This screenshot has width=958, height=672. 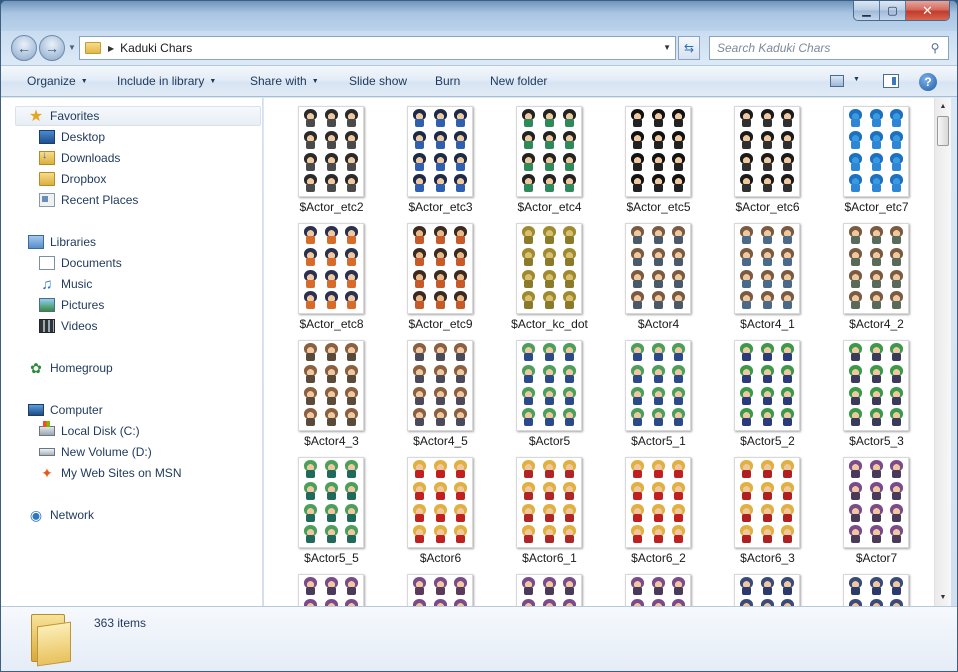 I want to click on sidebar-item-my-web-sites: ✦ My Web Sites on MSN, so click(x=110, y=473).